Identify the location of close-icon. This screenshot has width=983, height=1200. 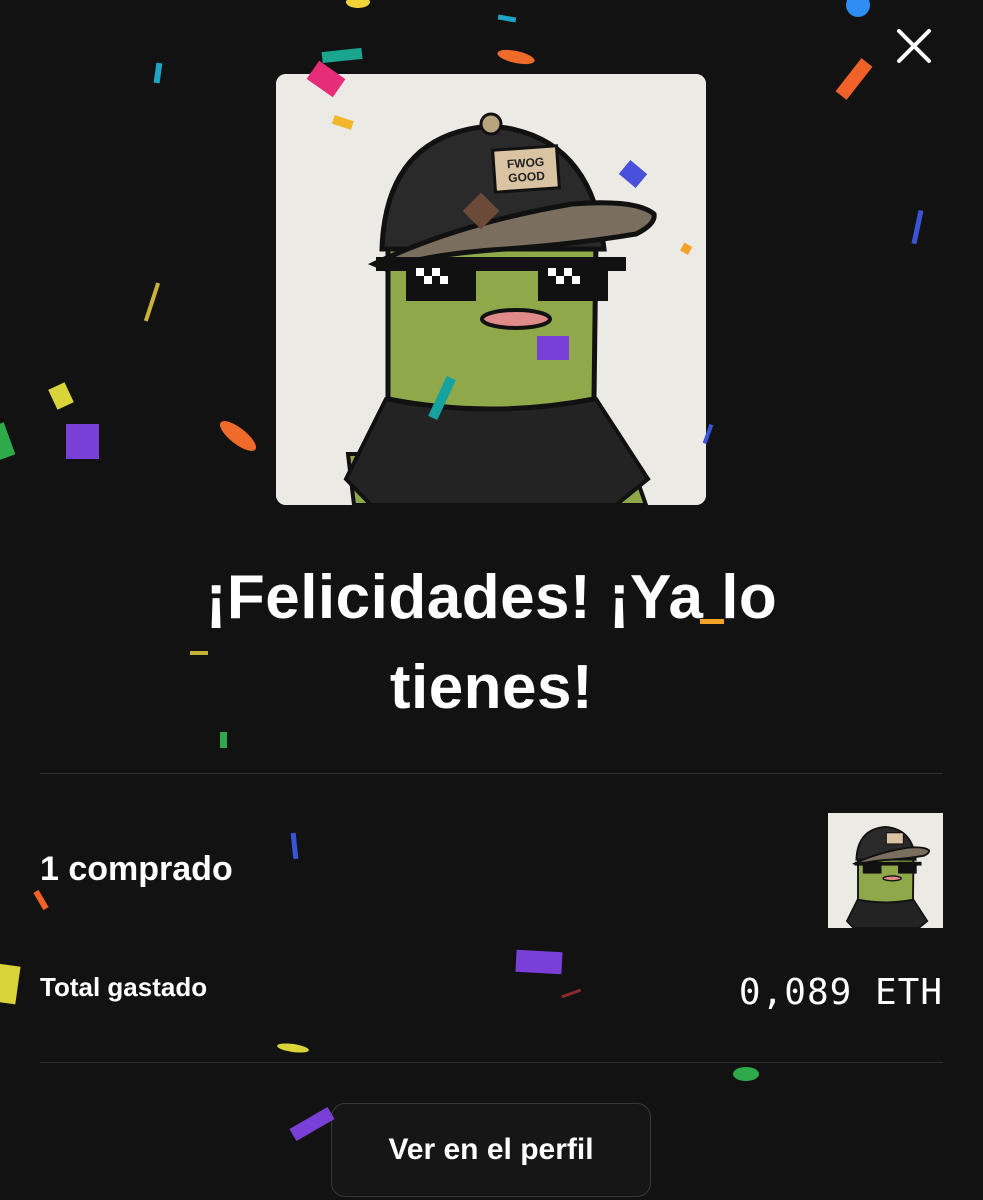
(914, 46).